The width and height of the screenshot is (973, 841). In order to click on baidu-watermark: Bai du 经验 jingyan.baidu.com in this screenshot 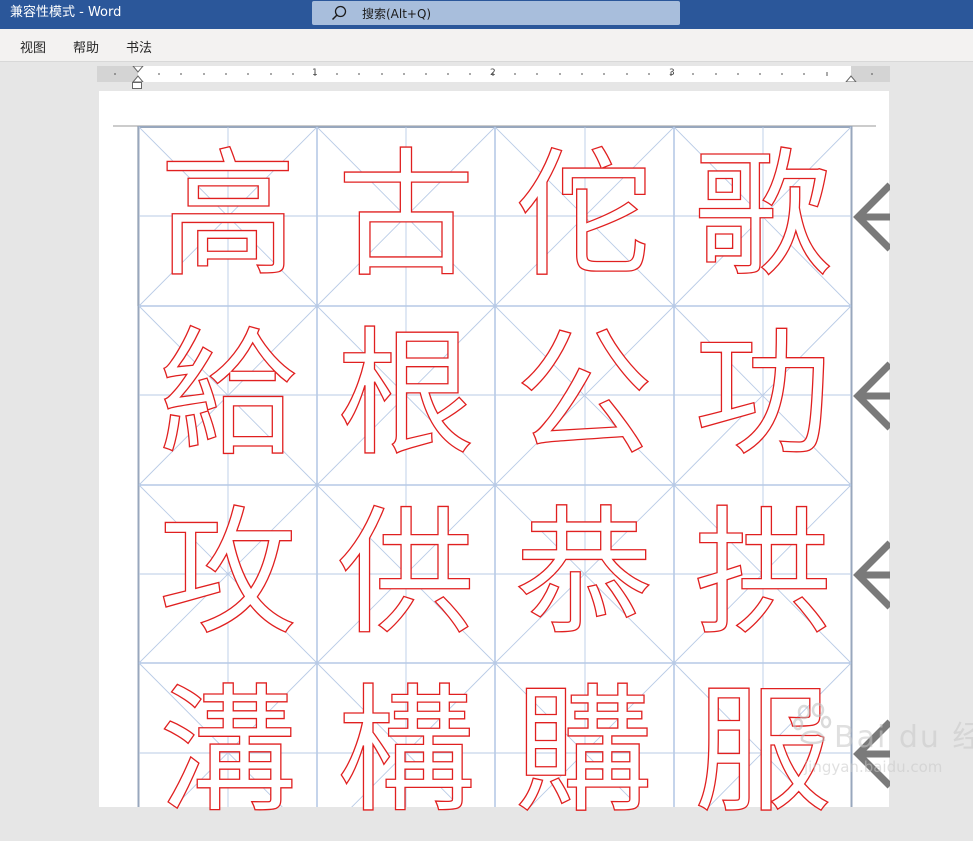, I will do `click(860, 739)`.